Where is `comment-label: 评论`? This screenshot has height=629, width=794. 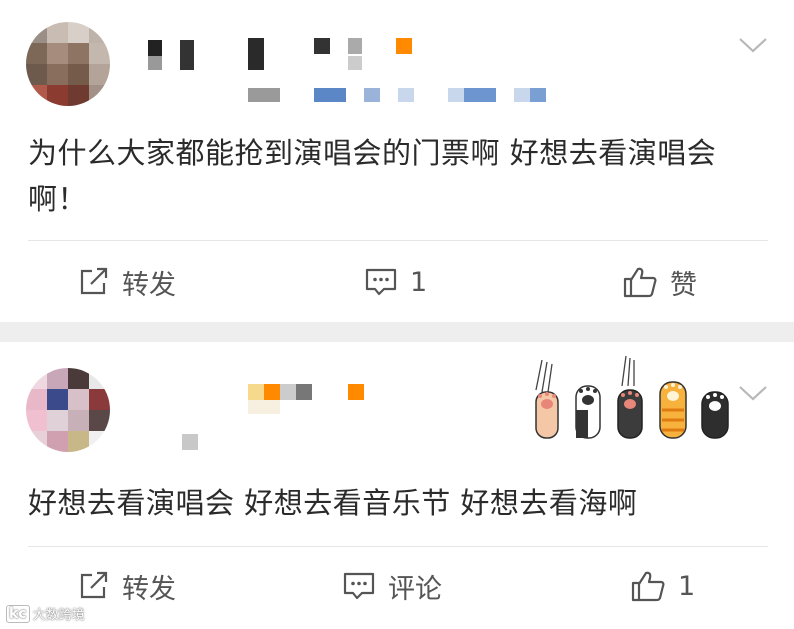 comment-label: 评论 is located at coordinates (415, 589).